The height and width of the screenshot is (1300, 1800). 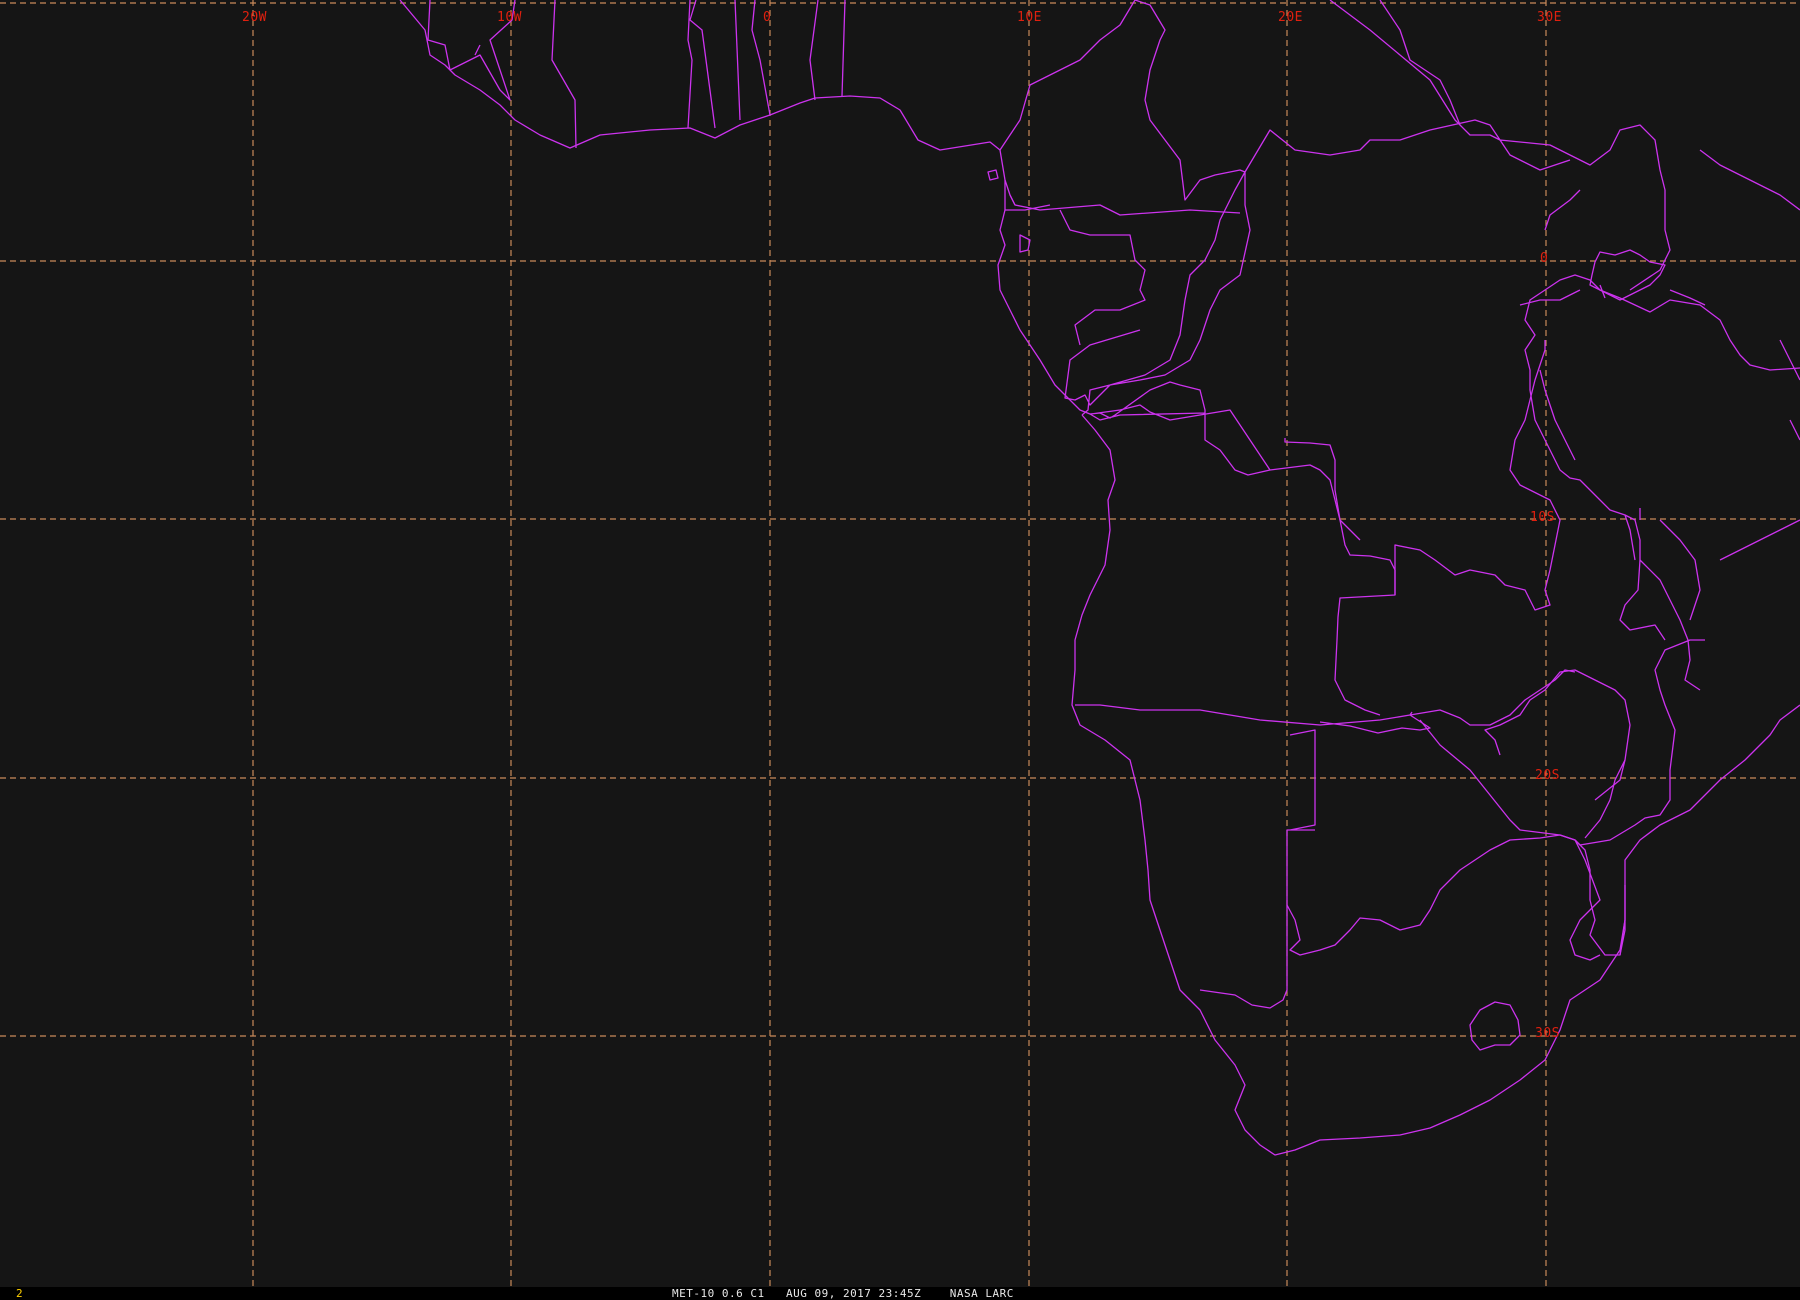 I want to click on longitude-label-0: 0, so click(x=767, y=17).